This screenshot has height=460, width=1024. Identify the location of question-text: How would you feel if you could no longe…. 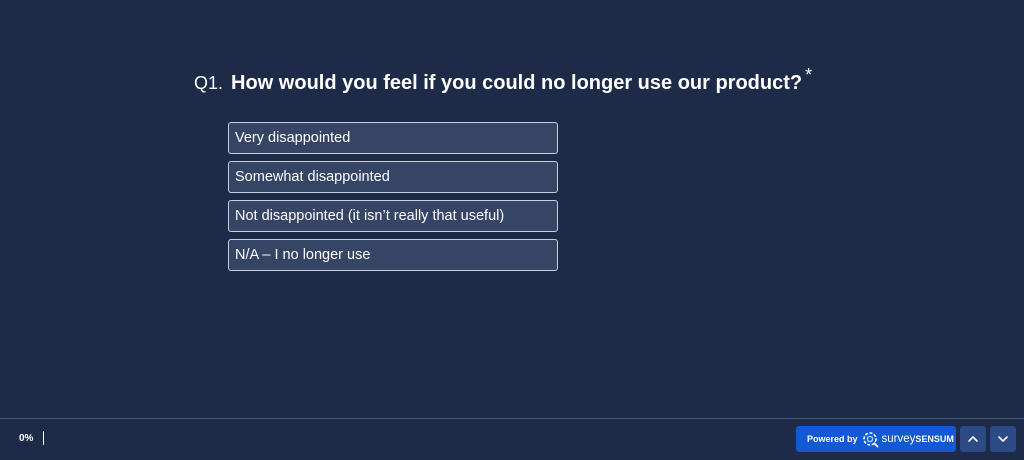
(517, 83).